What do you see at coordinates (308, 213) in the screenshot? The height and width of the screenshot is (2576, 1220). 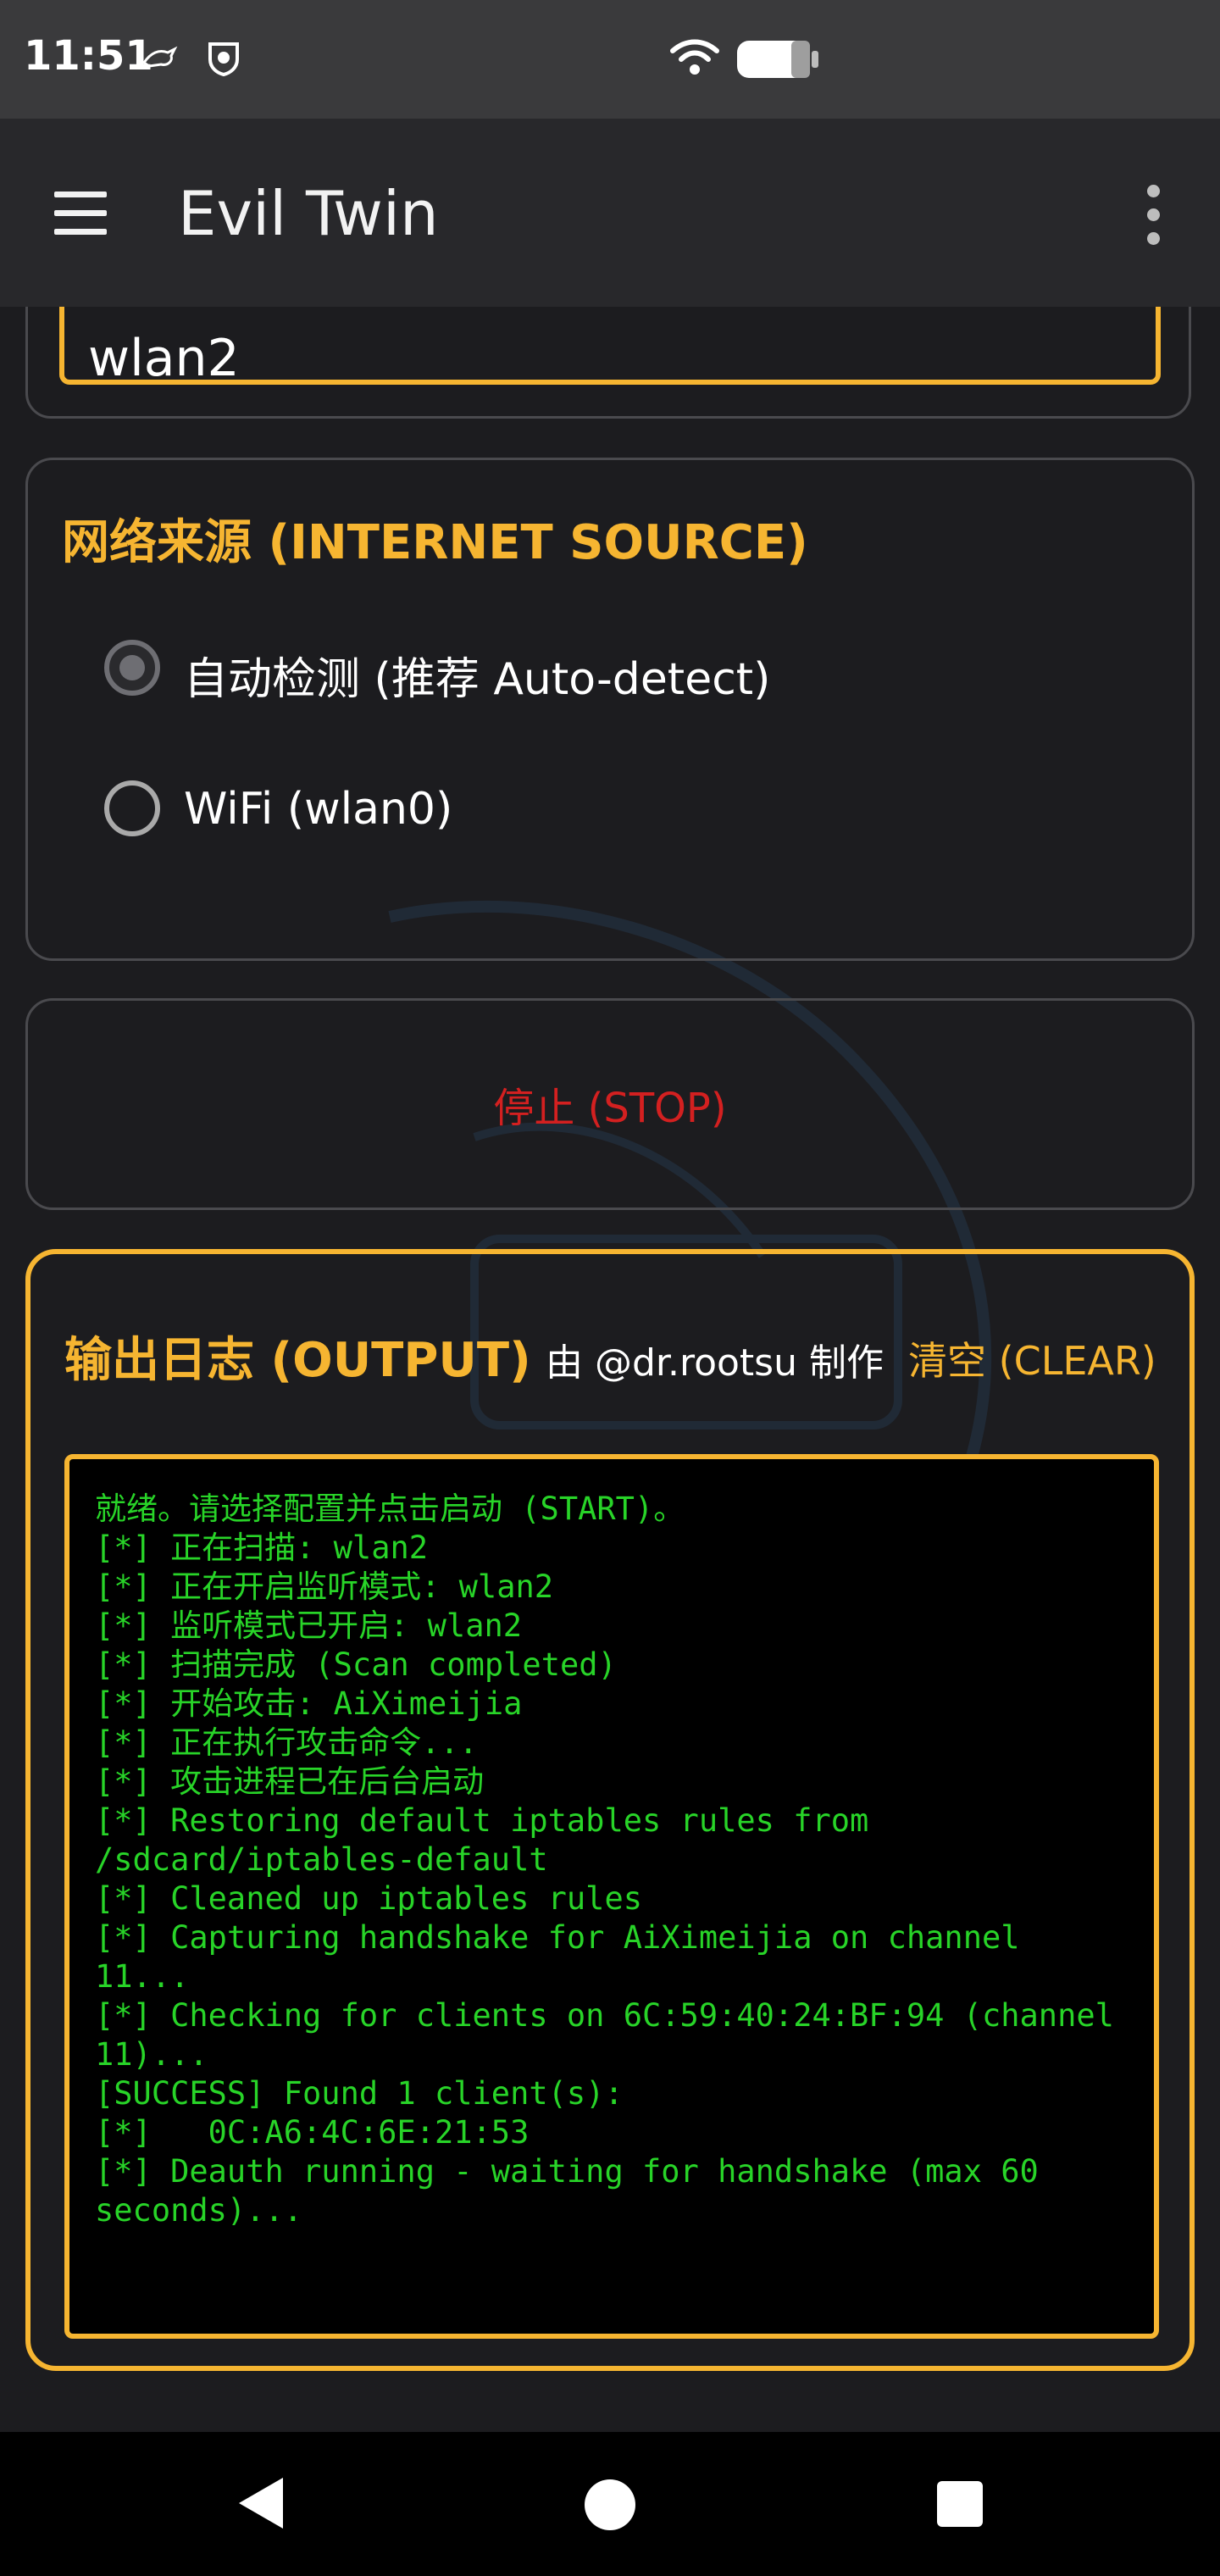 I see `app-title: Evil Twin` at bounding box center [308, 213].